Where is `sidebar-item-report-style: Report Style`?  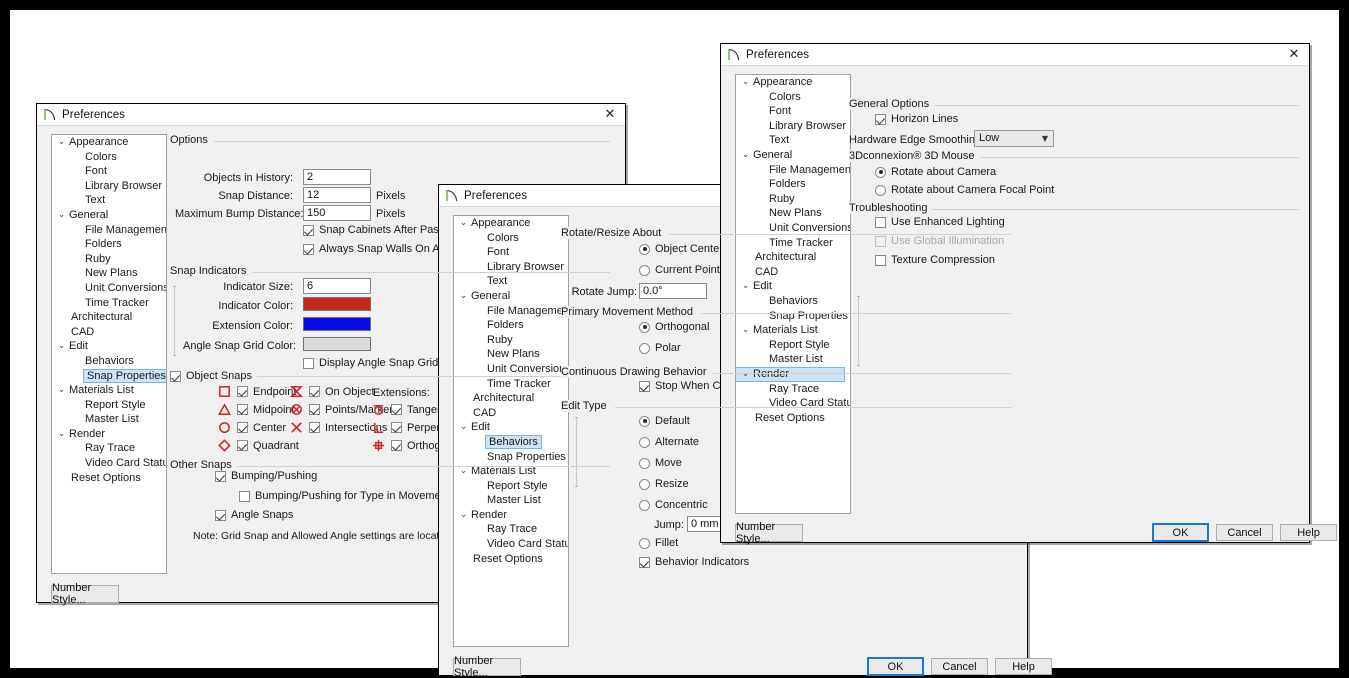 sidebar-item-report-style: Report Style is located at coordinates (109, 405).